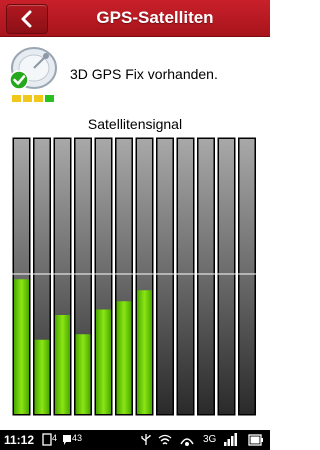 This screenshot has height=450, width=320. I want to click on network-icon, so click(187, 442).